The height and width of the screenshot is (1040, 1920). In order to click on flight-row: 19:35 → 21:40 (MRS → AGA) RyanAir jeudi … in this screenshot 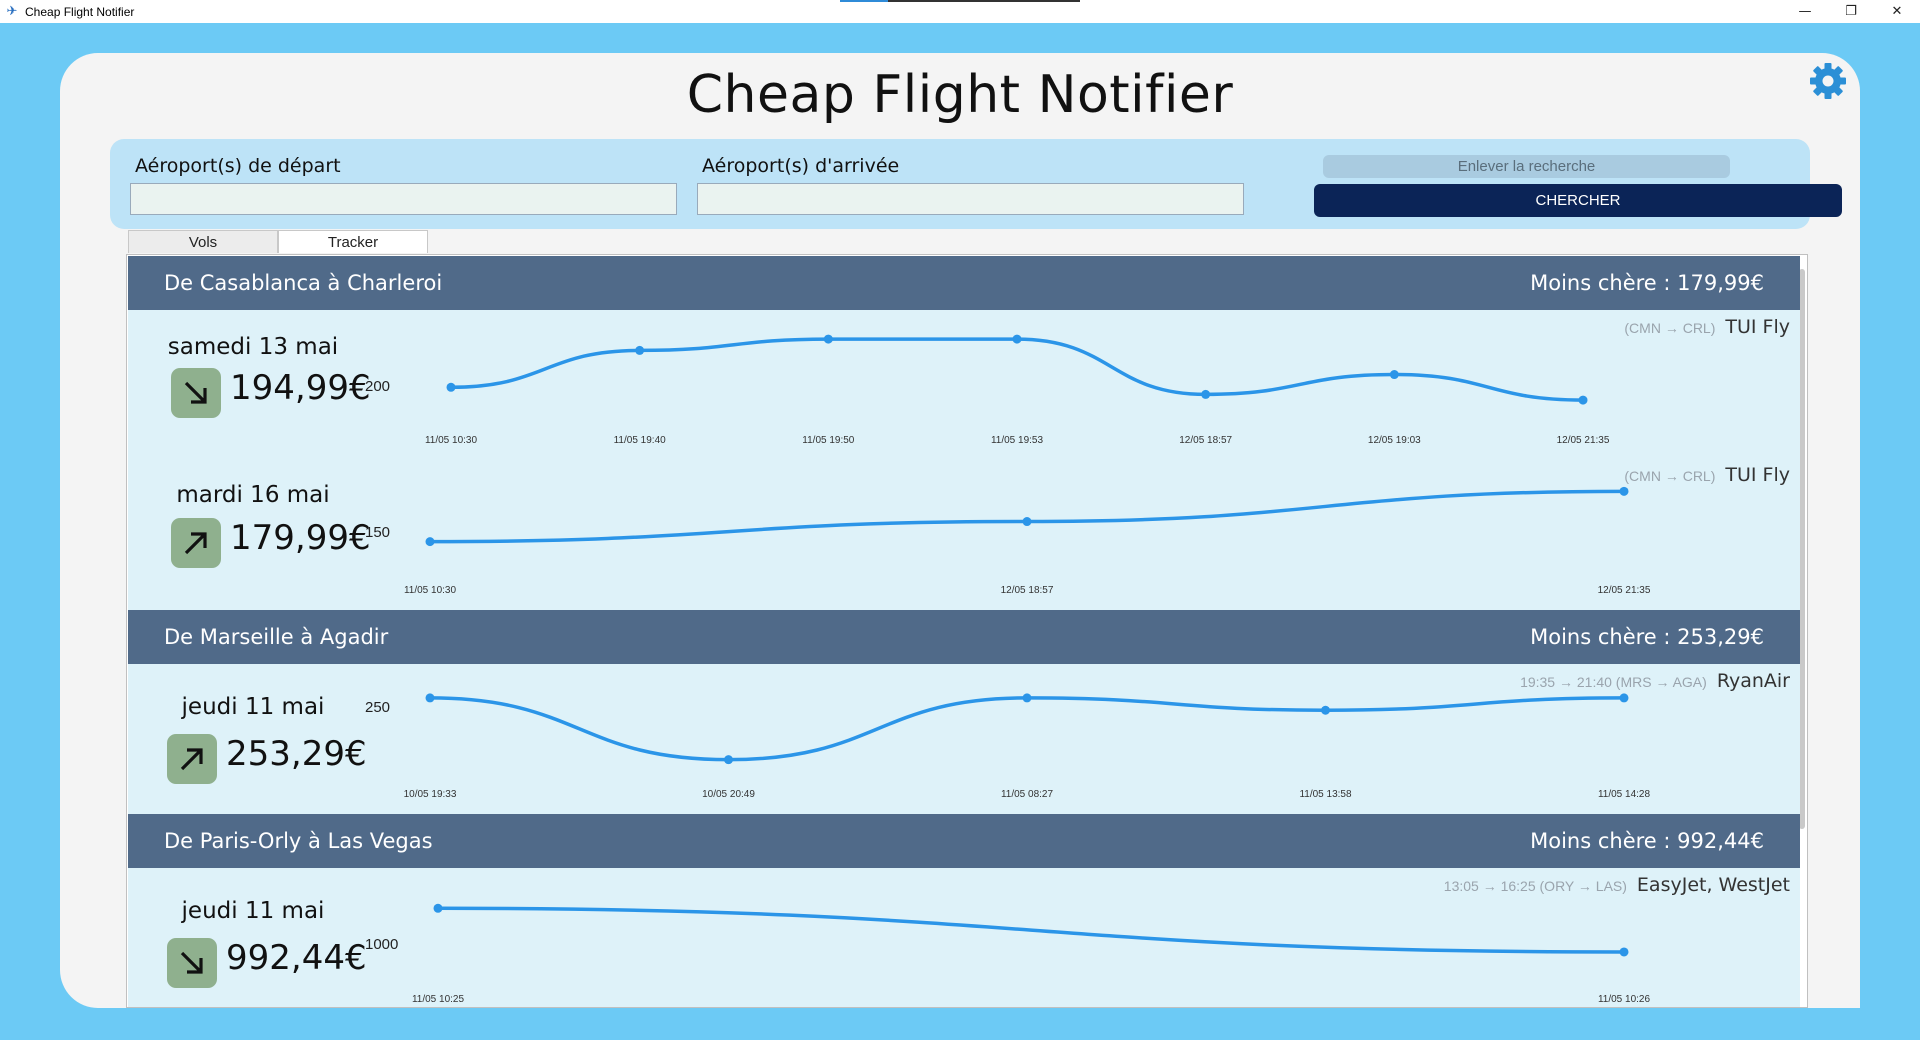, I will do `click(964, 739)`.